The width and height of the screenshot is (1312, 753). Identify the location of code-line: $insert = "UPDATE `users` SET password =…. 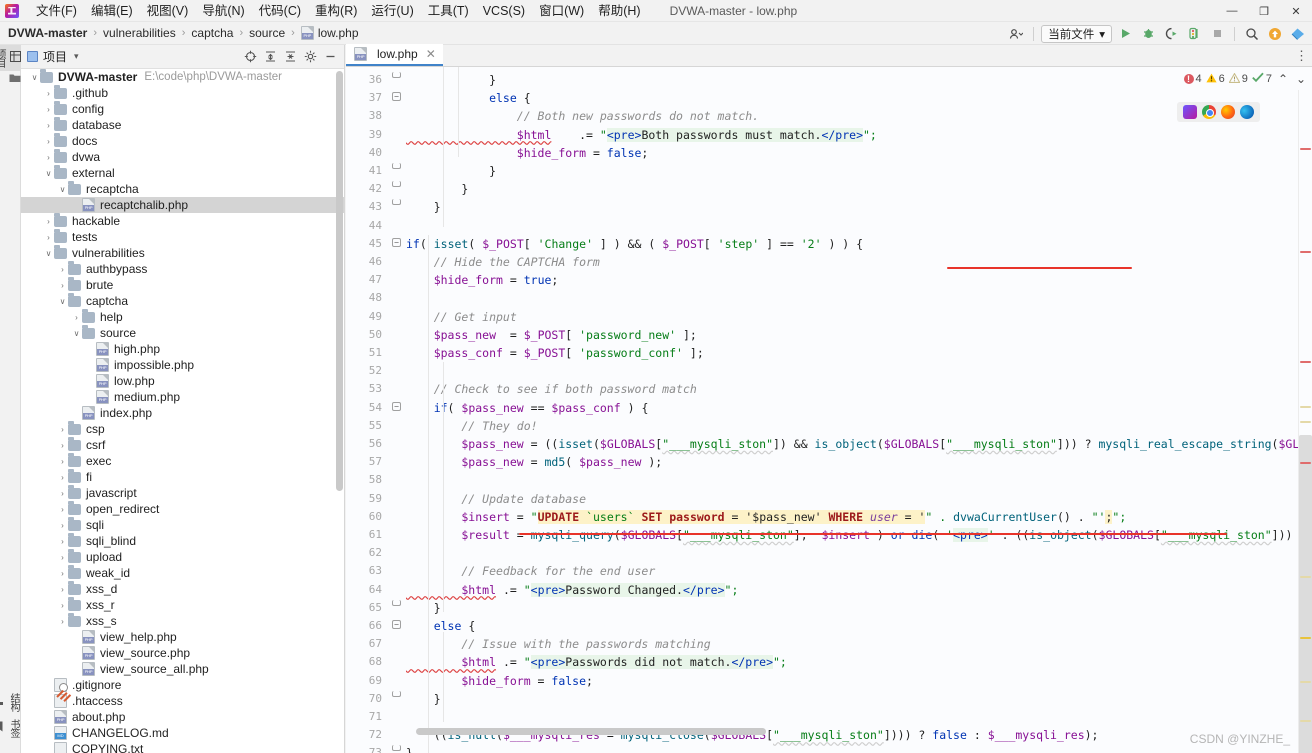
(766, 517).